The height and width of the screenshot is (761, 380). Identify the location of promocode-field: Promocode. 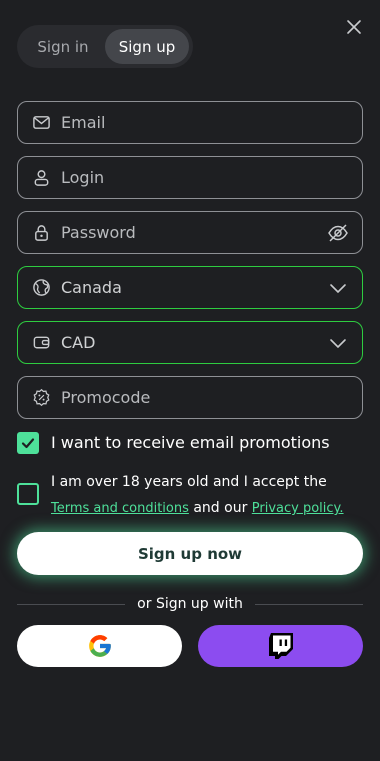
(190, 397).